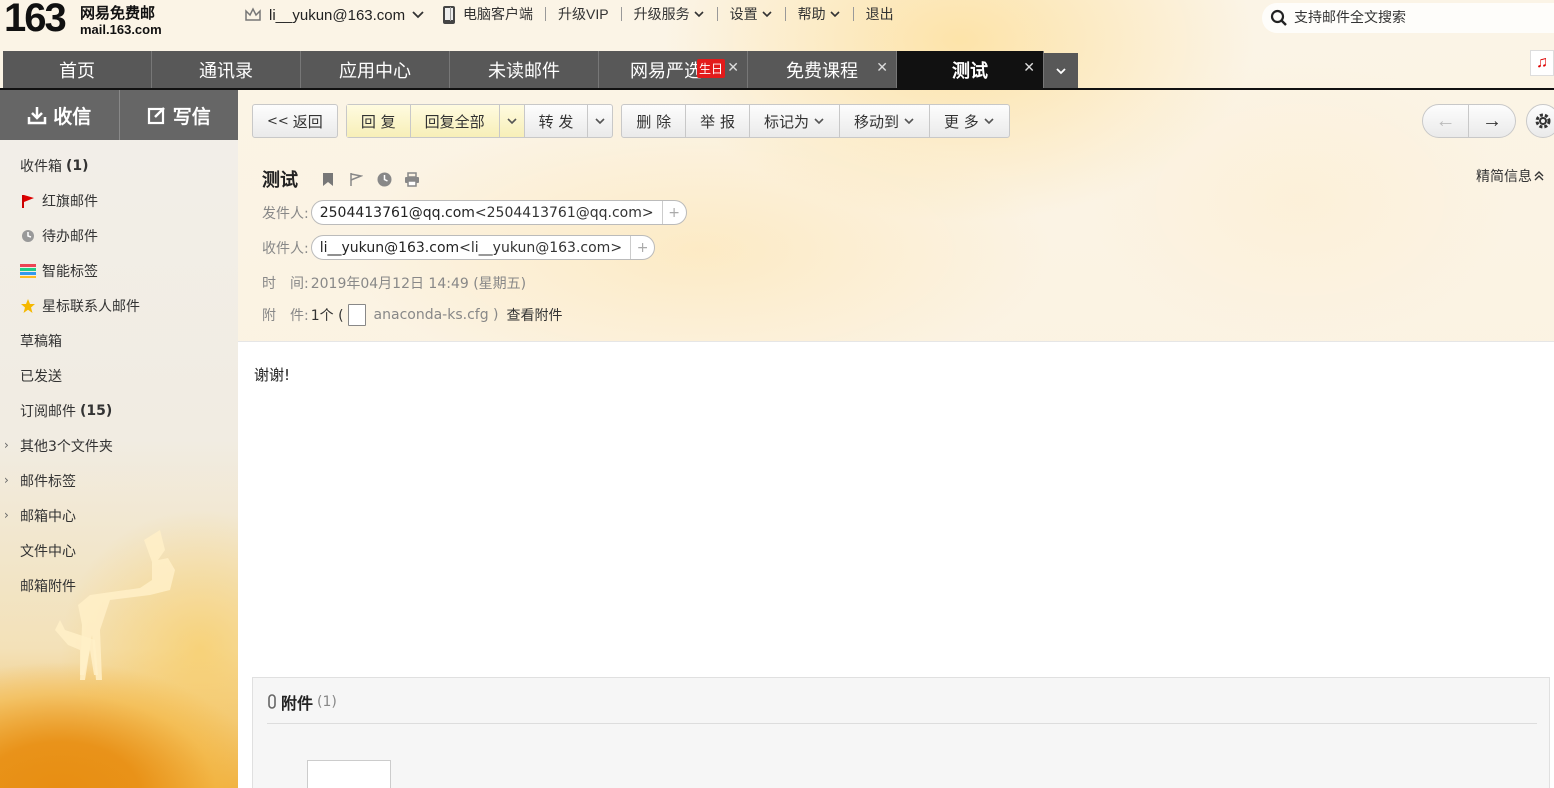 The height and width of the screenshot is (788, 1554). What do you see at coordinates (1492, 121) in the screenshot?
I see `arrow-right-icon: →` at bounding box center [1492, 121].